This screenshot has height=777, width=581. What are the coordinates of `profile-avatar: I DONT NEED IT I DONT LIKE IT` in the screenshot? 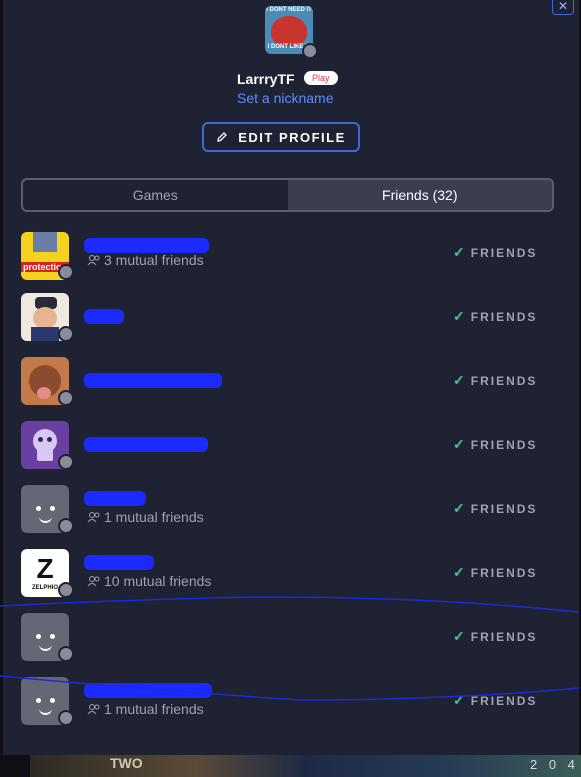 It's located at (291, 32).